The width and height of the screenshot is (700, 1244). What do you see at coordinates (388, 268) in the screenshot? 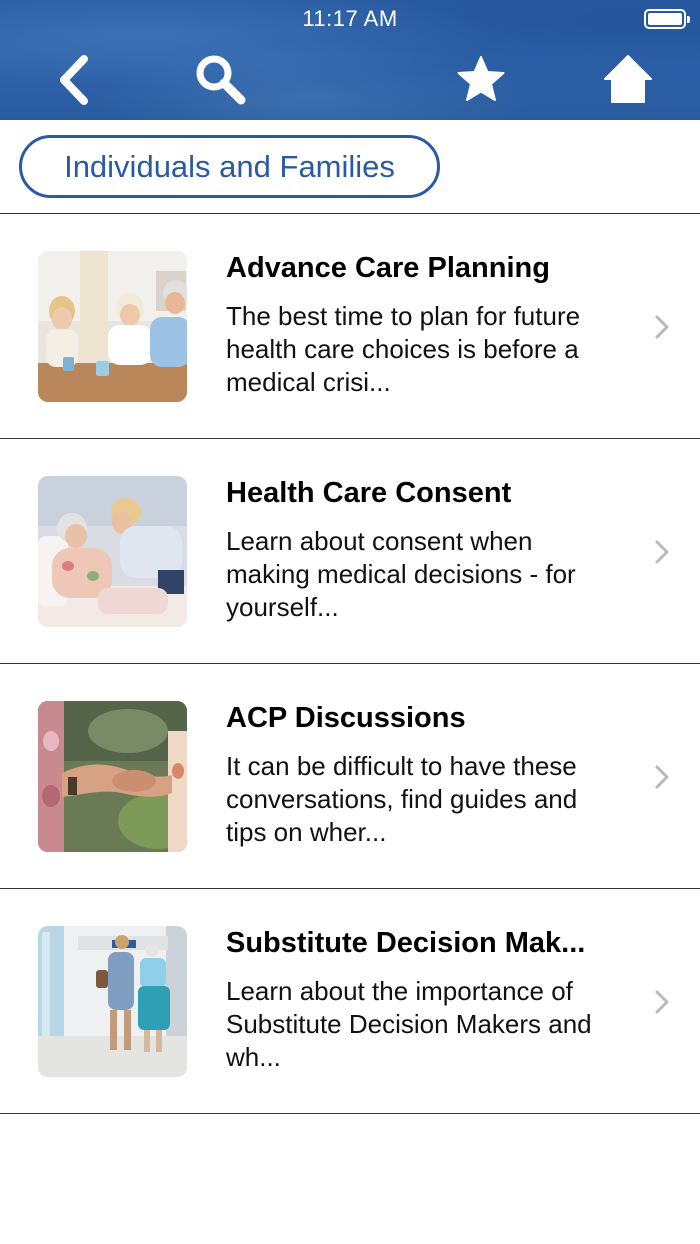
I see `item-title: Advance Care Planning` at bounding box center [388, 268].